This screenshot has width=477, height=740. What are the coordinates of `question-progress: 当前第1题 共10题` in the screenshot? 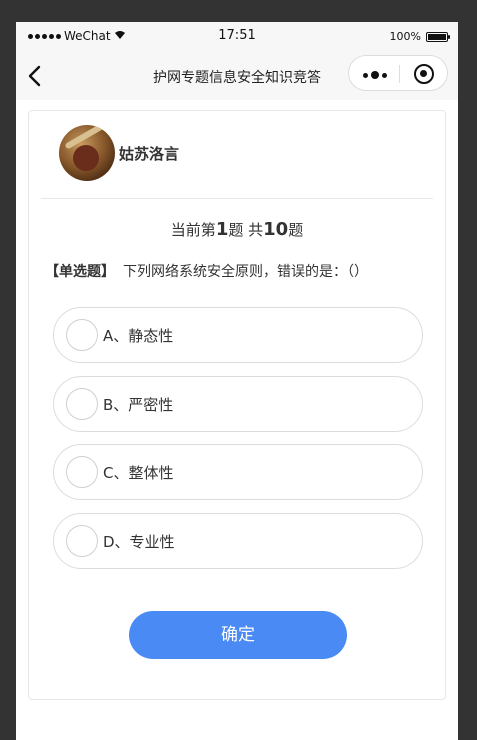 It's located at (237, 229).